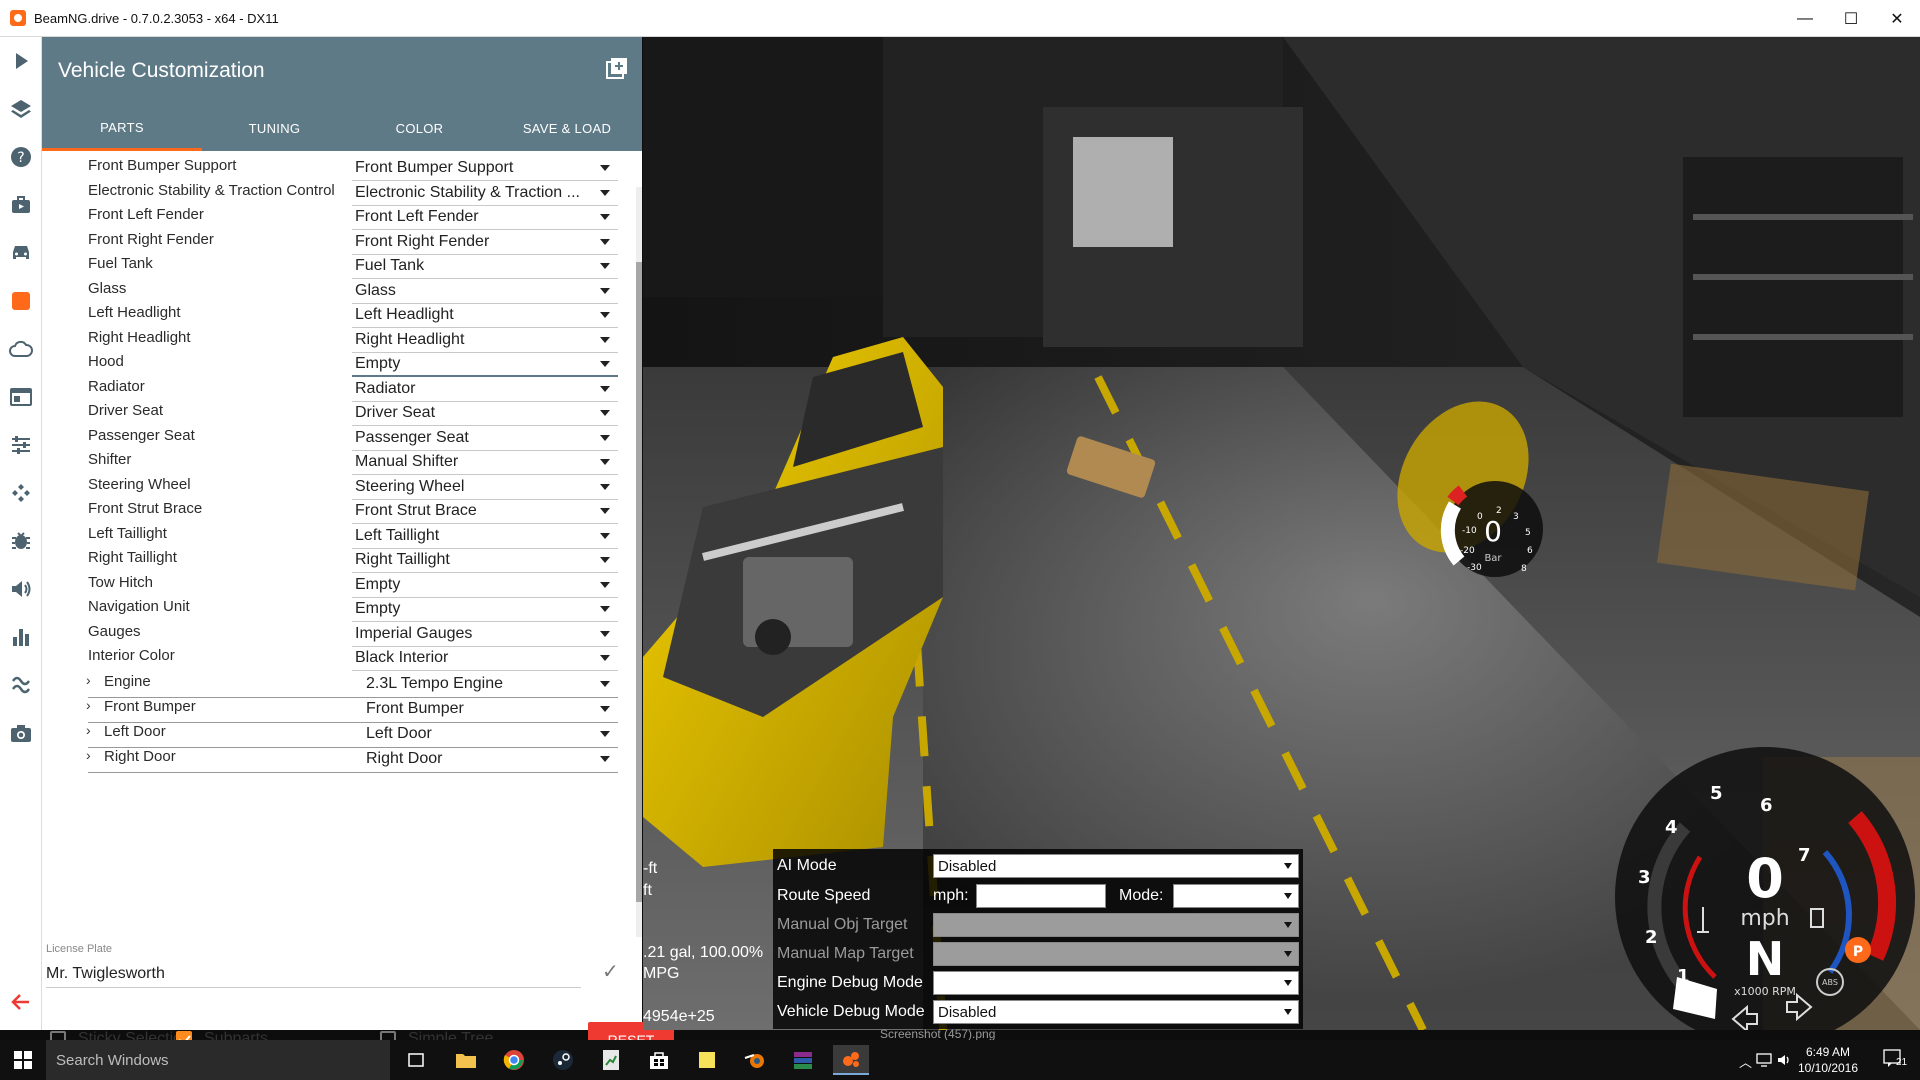 The height and width of the screenshot is (1080, 1920). I want to click on manual-obj-target-select, so click(1116, 925).